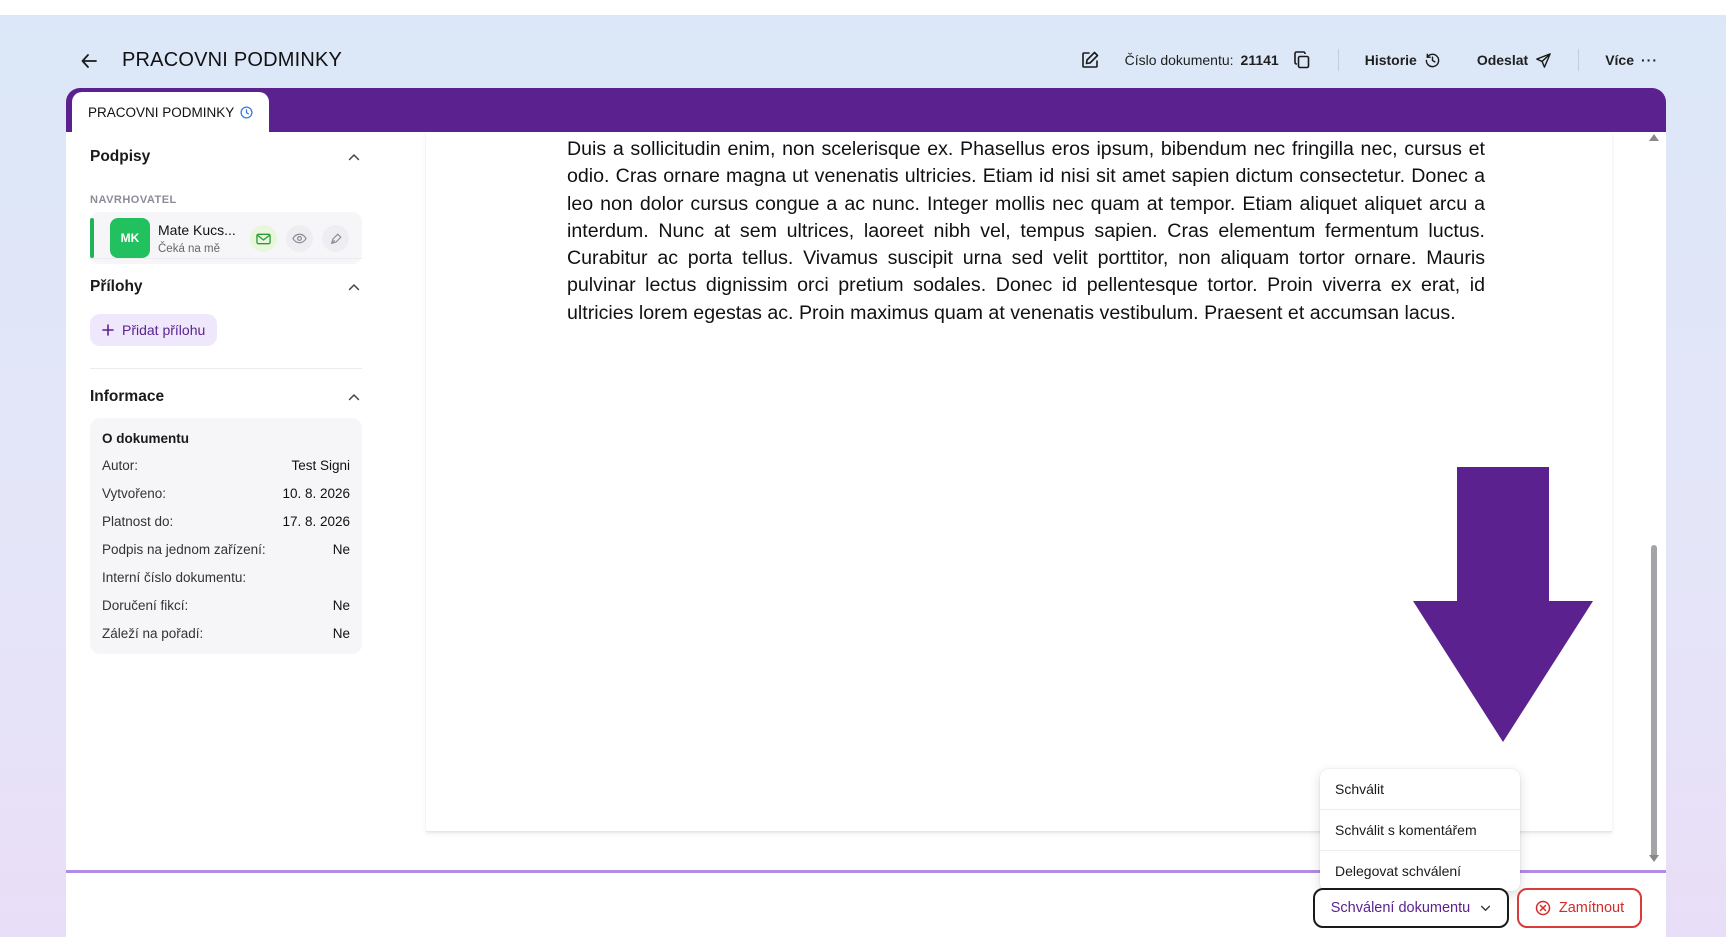 The width and height of the screenshot is (1726, 937). Describe the element at coordinates (133, 200) in the screenshot. I see `signer-role: NAVRHOVATEL` at that location.